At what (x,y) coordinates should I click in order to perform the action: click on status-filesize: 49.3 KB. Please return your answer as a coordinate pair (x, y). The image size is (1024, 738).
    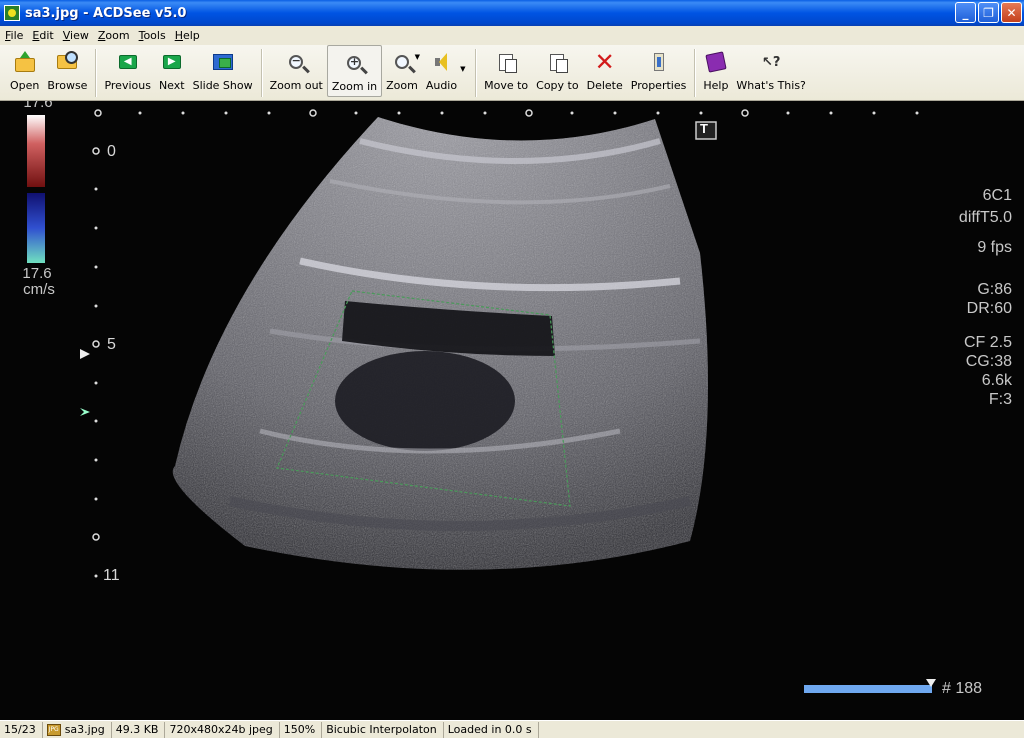
    Looking at the image, I should click on (139, 729).